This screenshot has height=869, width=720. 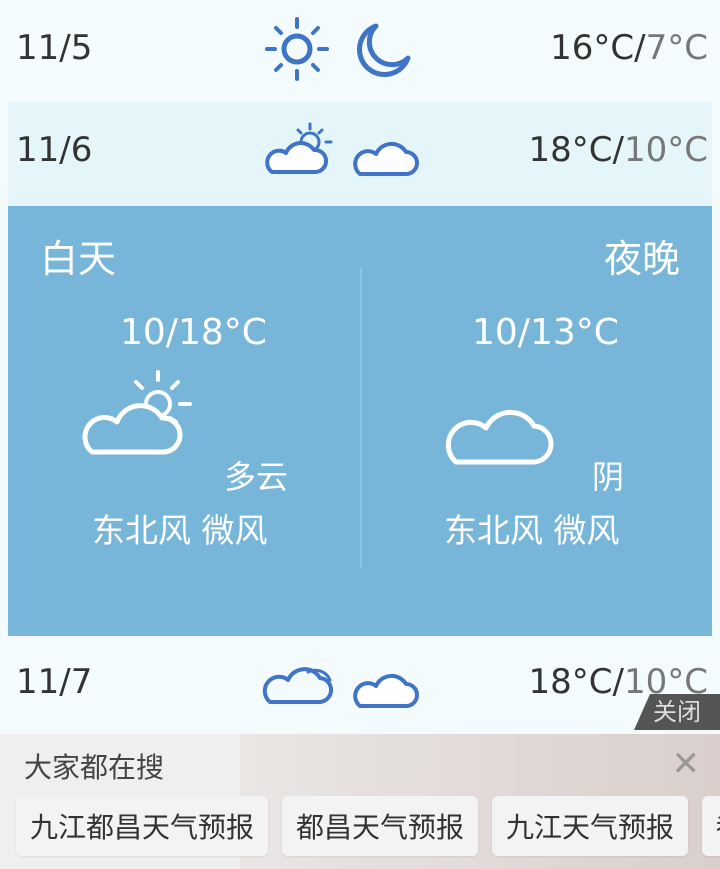 What do you see at coordinates (711, 826) in the screenshot?
I see `suggestion-chip: 都` at bounding box center [711, 826].